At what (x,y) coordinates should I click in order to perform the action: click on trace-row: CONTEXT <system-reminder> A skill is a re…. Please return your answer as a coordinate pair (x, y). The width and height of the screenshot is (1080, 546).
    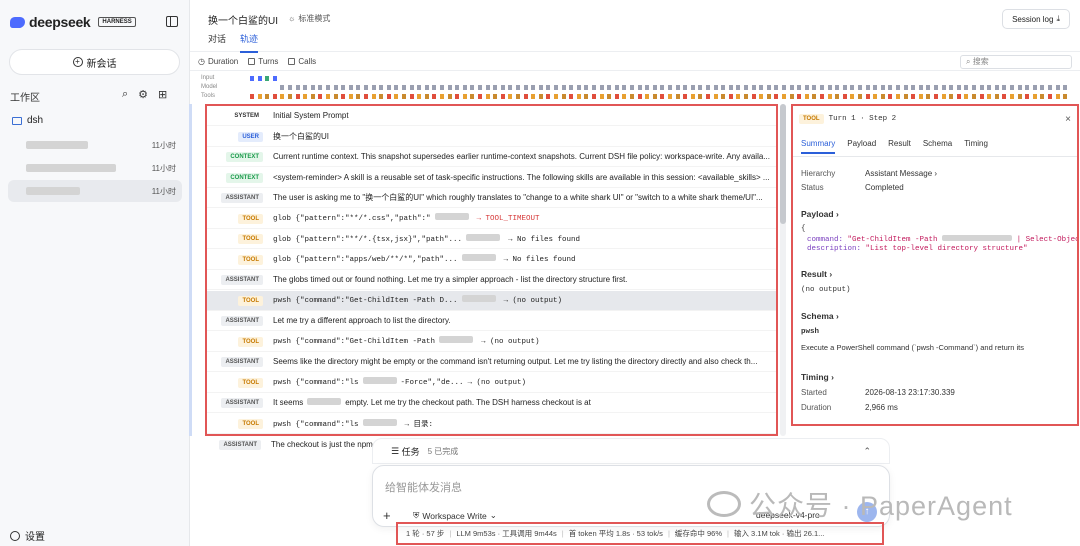
    Looking at the image, I should click on (491, 178).